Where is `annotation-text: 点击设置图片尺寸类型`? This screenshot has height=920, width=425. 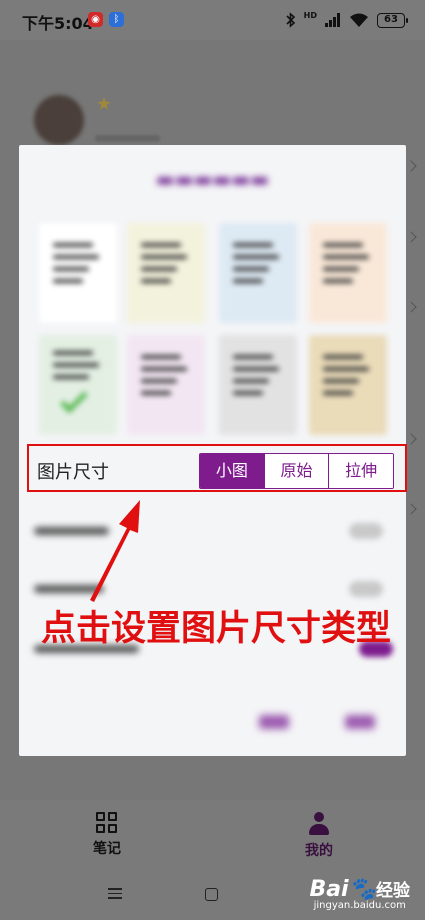
annotation-text: 点击设置图片尺寸类型 is located at coordinates (216, 629).